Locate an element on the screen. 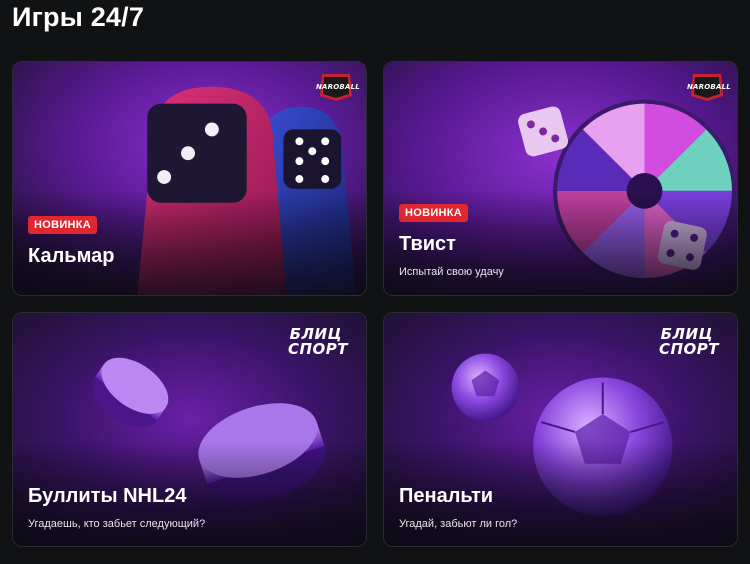 The width and height of the screenshot is (750, 564). game-title: Кальмар is located at coordinates (71, 256).